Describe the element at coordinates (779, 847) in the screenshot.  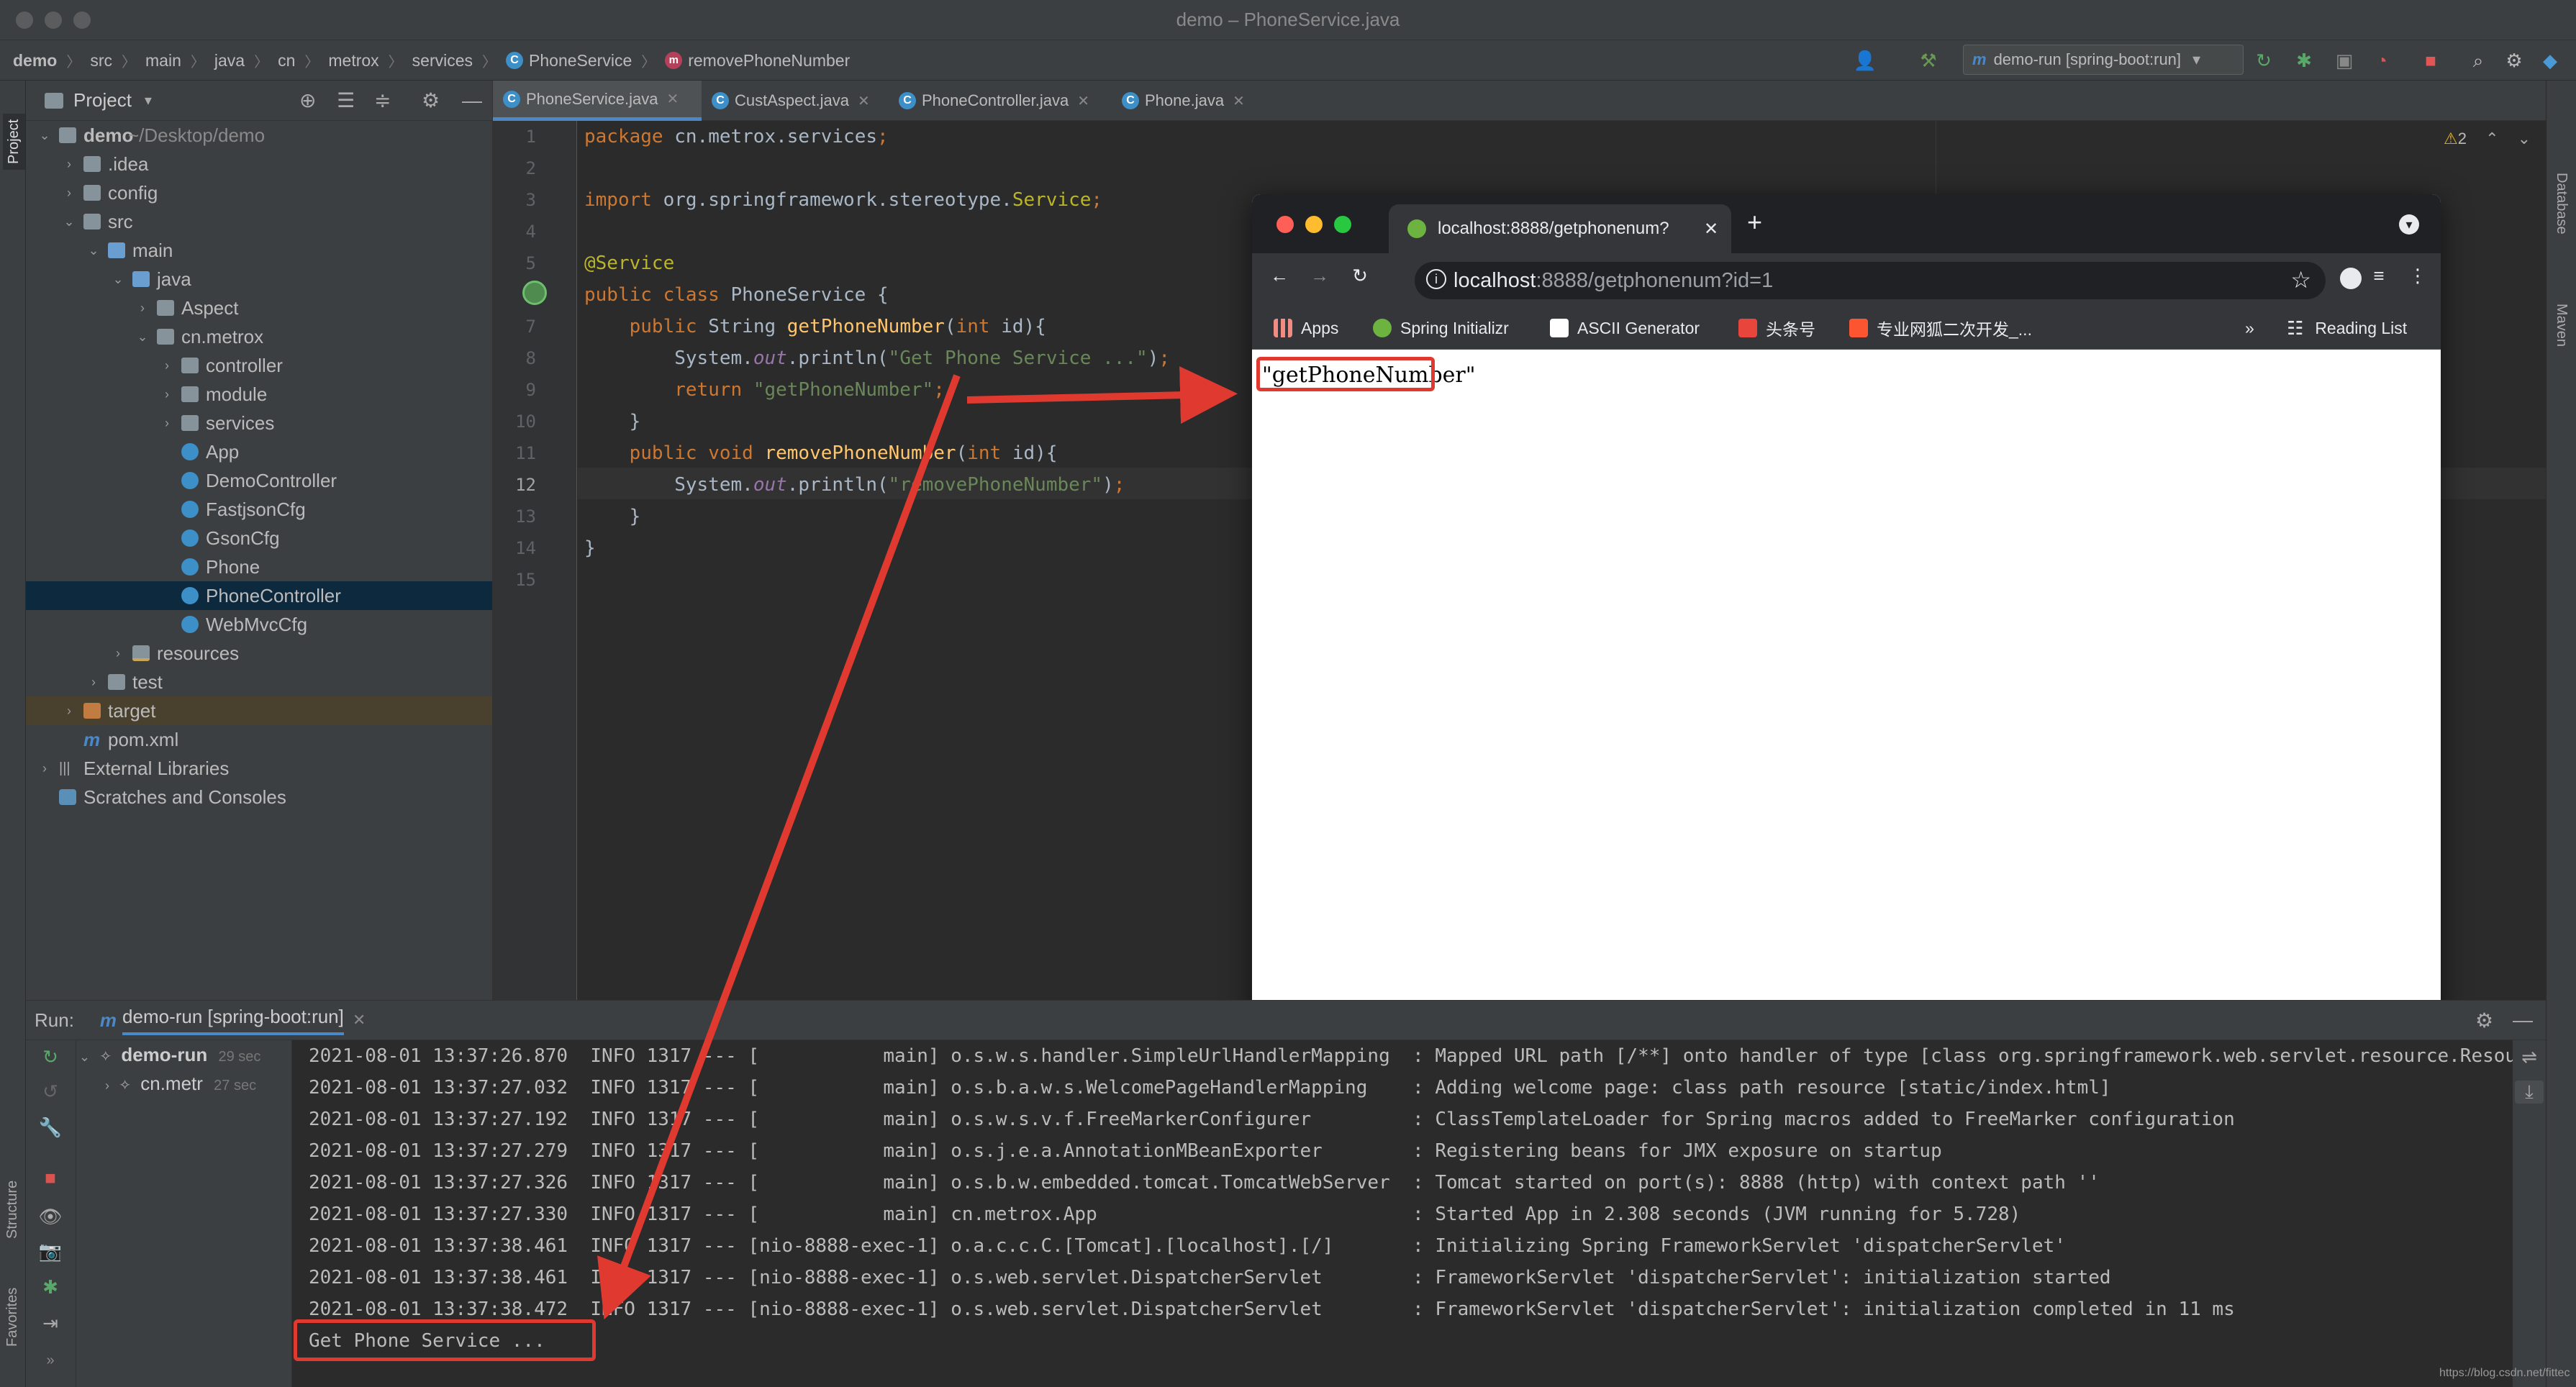
I see `arrow-to-console` at that location.